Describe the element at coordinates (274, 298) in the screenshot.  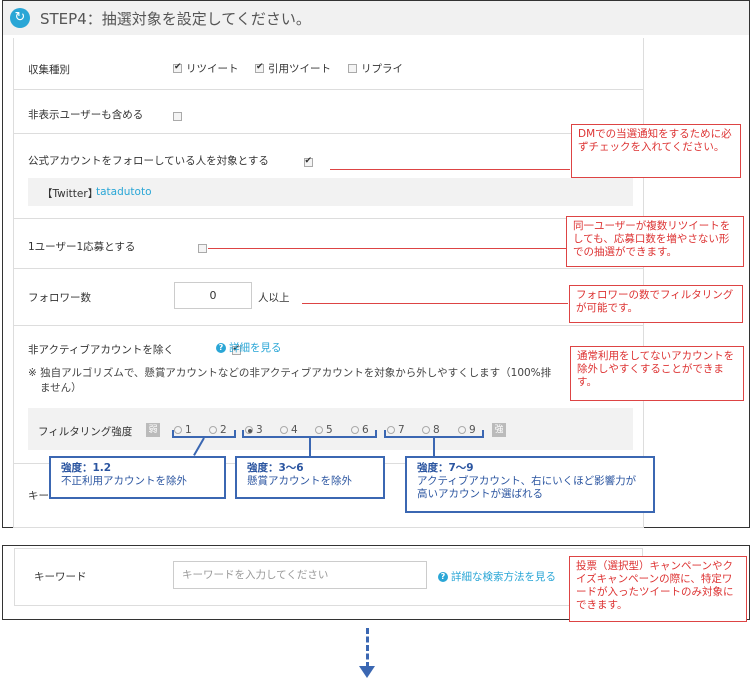
I see `followers-suffix: 人以上` at that location.